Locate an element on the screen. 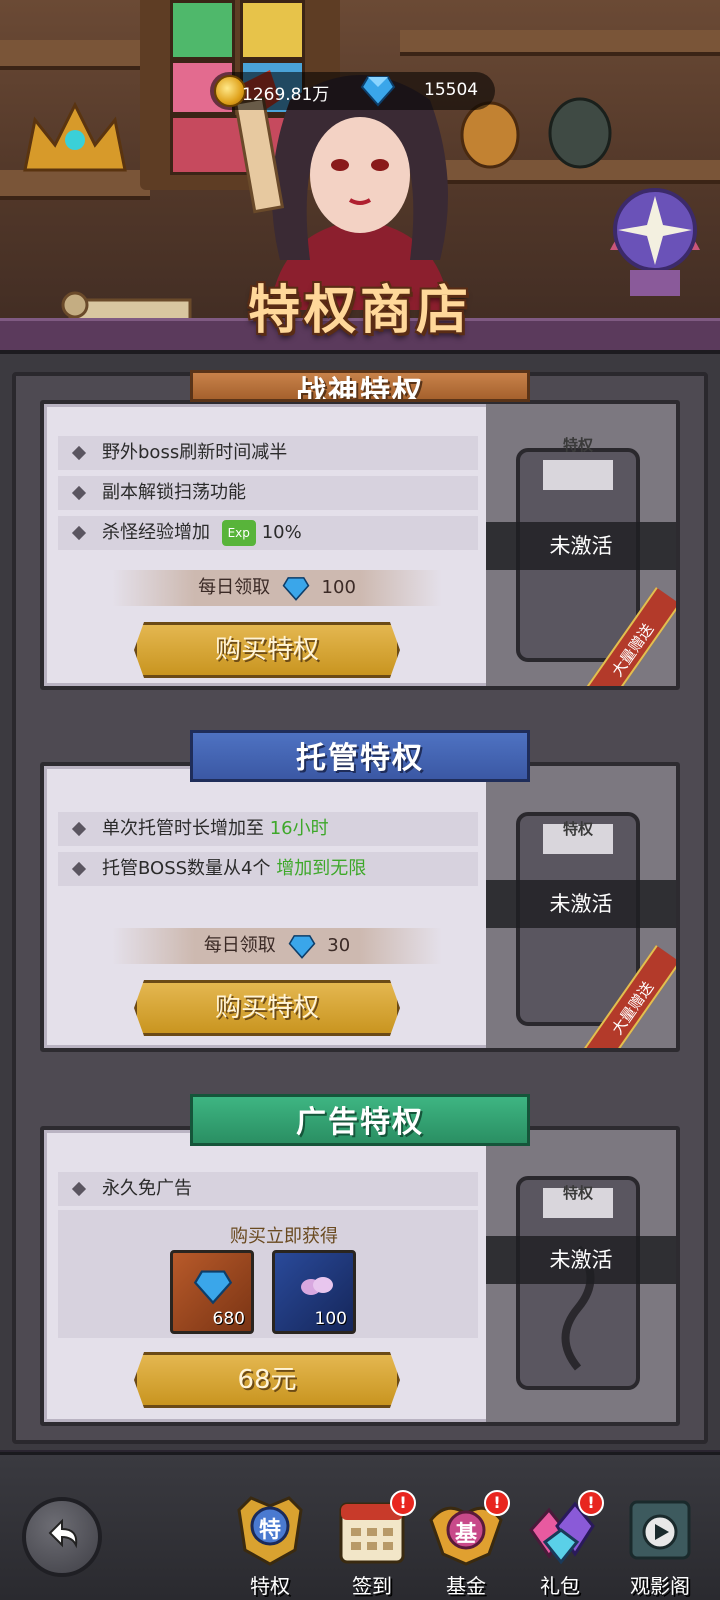 The height and width of the screenshot is (1600, 720). nav-gift-pack: ! 礼包 is located at coordinates (560, 1545).